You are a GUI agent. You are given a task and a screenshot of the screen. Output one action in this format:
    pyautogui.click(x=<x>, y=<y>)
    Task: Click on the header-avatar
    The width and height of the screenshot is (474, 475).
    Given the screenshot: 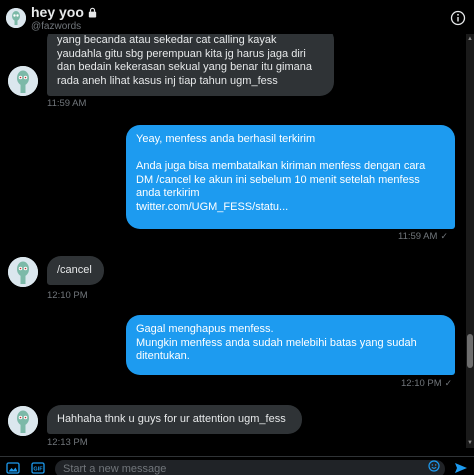 What is the action you would take?
    pyautogui.click(x=16, y=18)
    